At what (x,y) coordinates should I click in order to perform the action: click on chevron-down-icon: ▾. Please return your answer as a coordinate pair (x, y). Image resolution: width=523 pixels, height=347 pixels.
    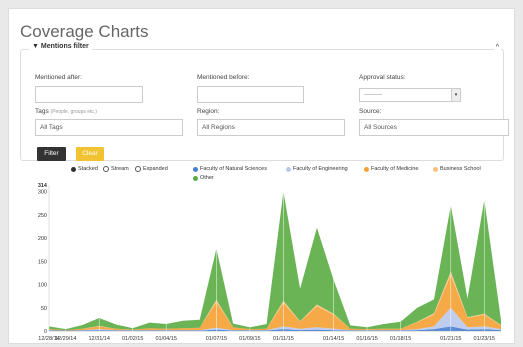
    Looking at the image, I should click on (455, 95).